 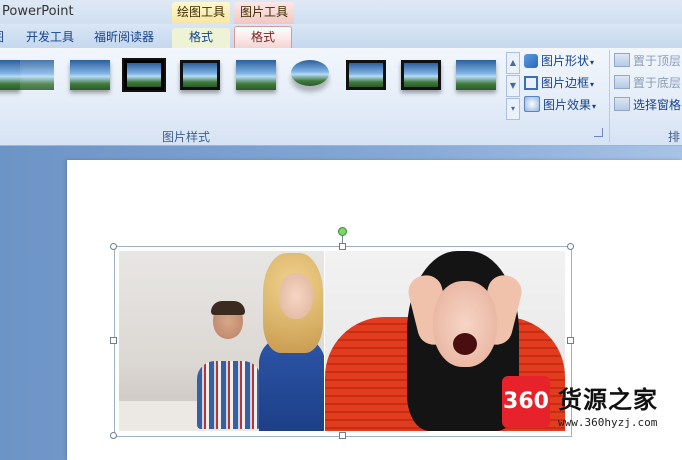 What do you see at coordinates (622, 60) in the screenshot?
I see `bring-front-icon` at bounding box center [622, 60].